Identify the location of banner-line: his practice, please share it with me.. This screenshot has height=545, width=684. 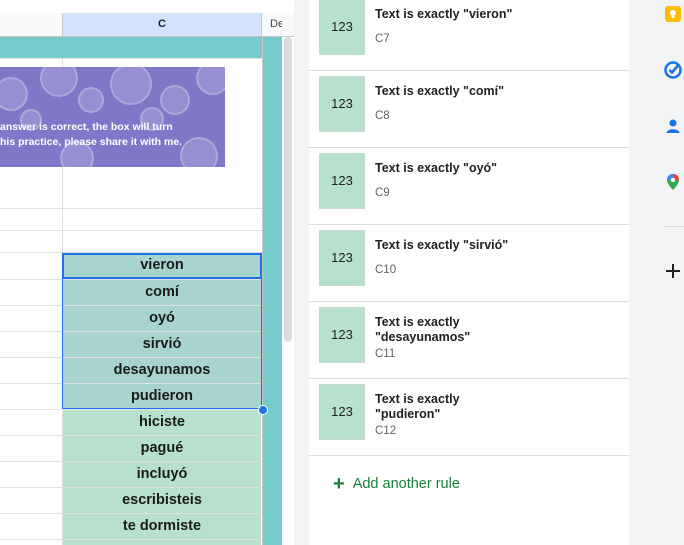
(91, 142).